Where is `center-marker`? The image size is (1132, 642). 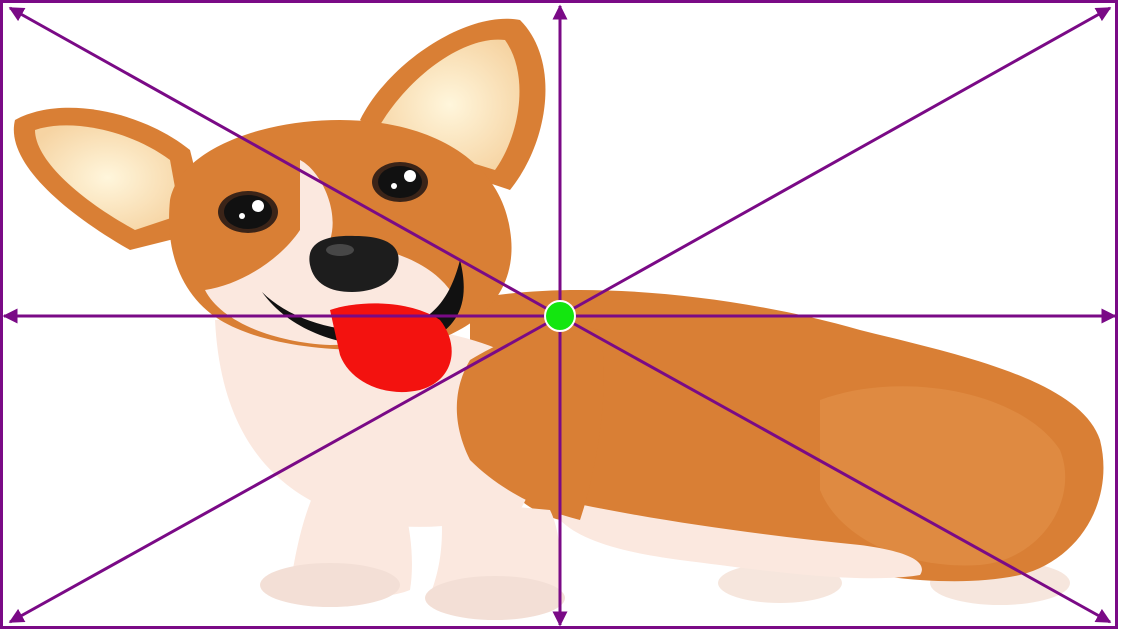
center-marker is located at coordinates (560, 316).